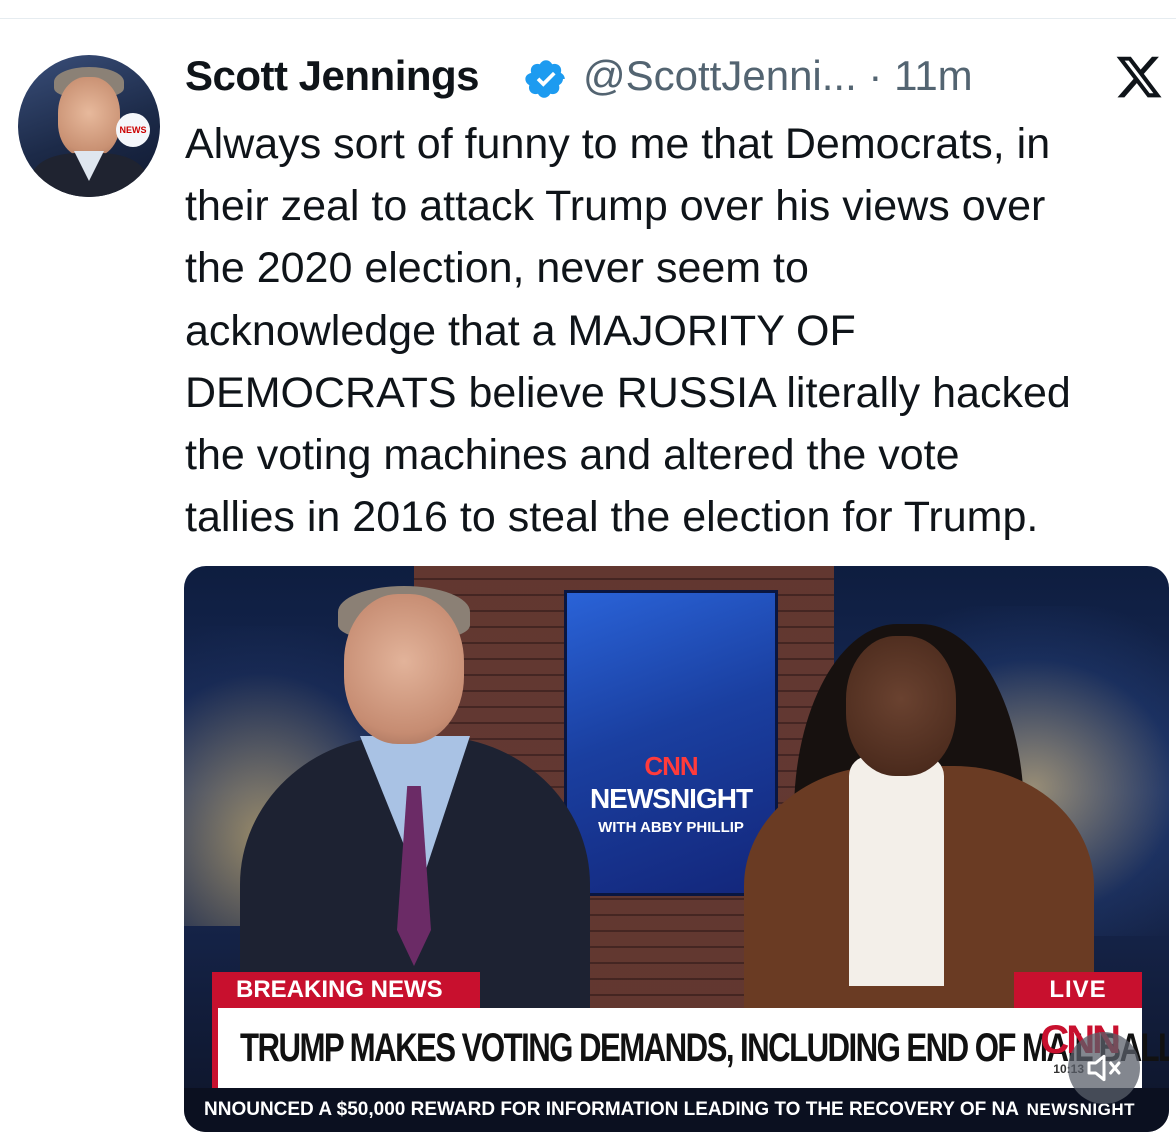 The image size is (1176, 1139). I want to click on tweet-text-line: acknowledge that a MAJORITY OF, so click(520, 330).